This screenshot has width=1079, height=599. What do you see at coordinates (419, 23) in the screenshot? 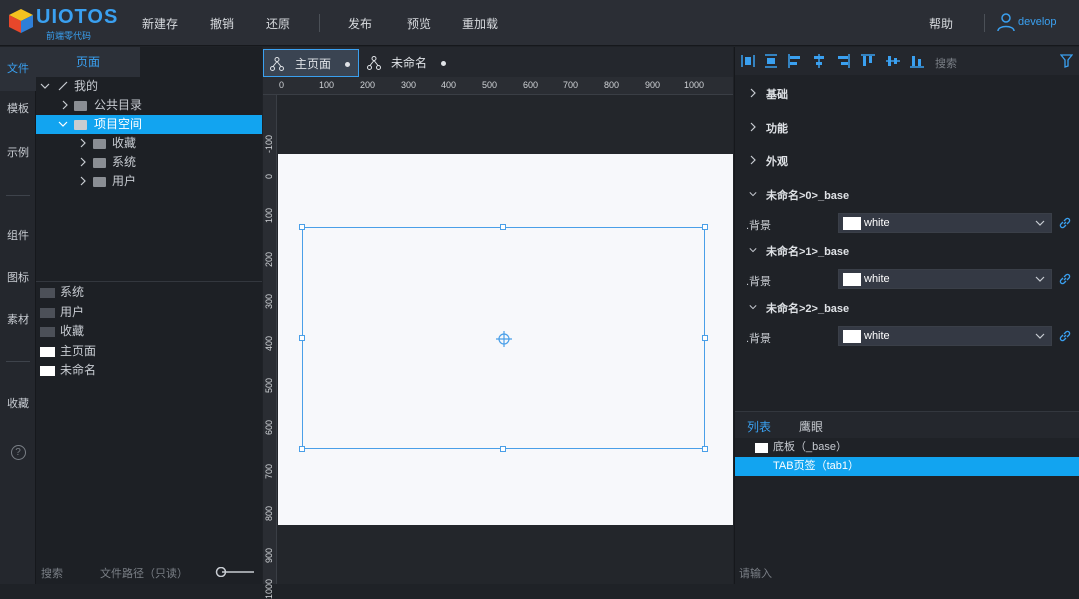
I see `preview-button: 预览` at bounding box center [419, 23].